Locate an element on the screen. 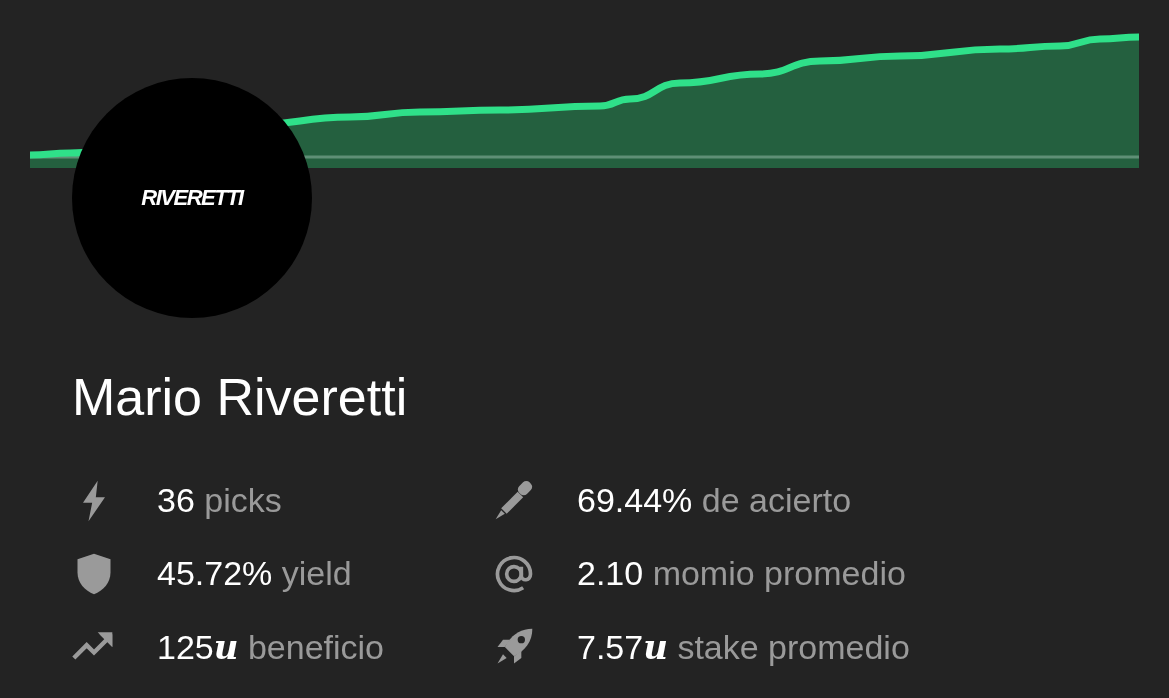 This screenshot has height=698, width=1169. stat-text: 125u beneficio is located at coordinates (271, 646).